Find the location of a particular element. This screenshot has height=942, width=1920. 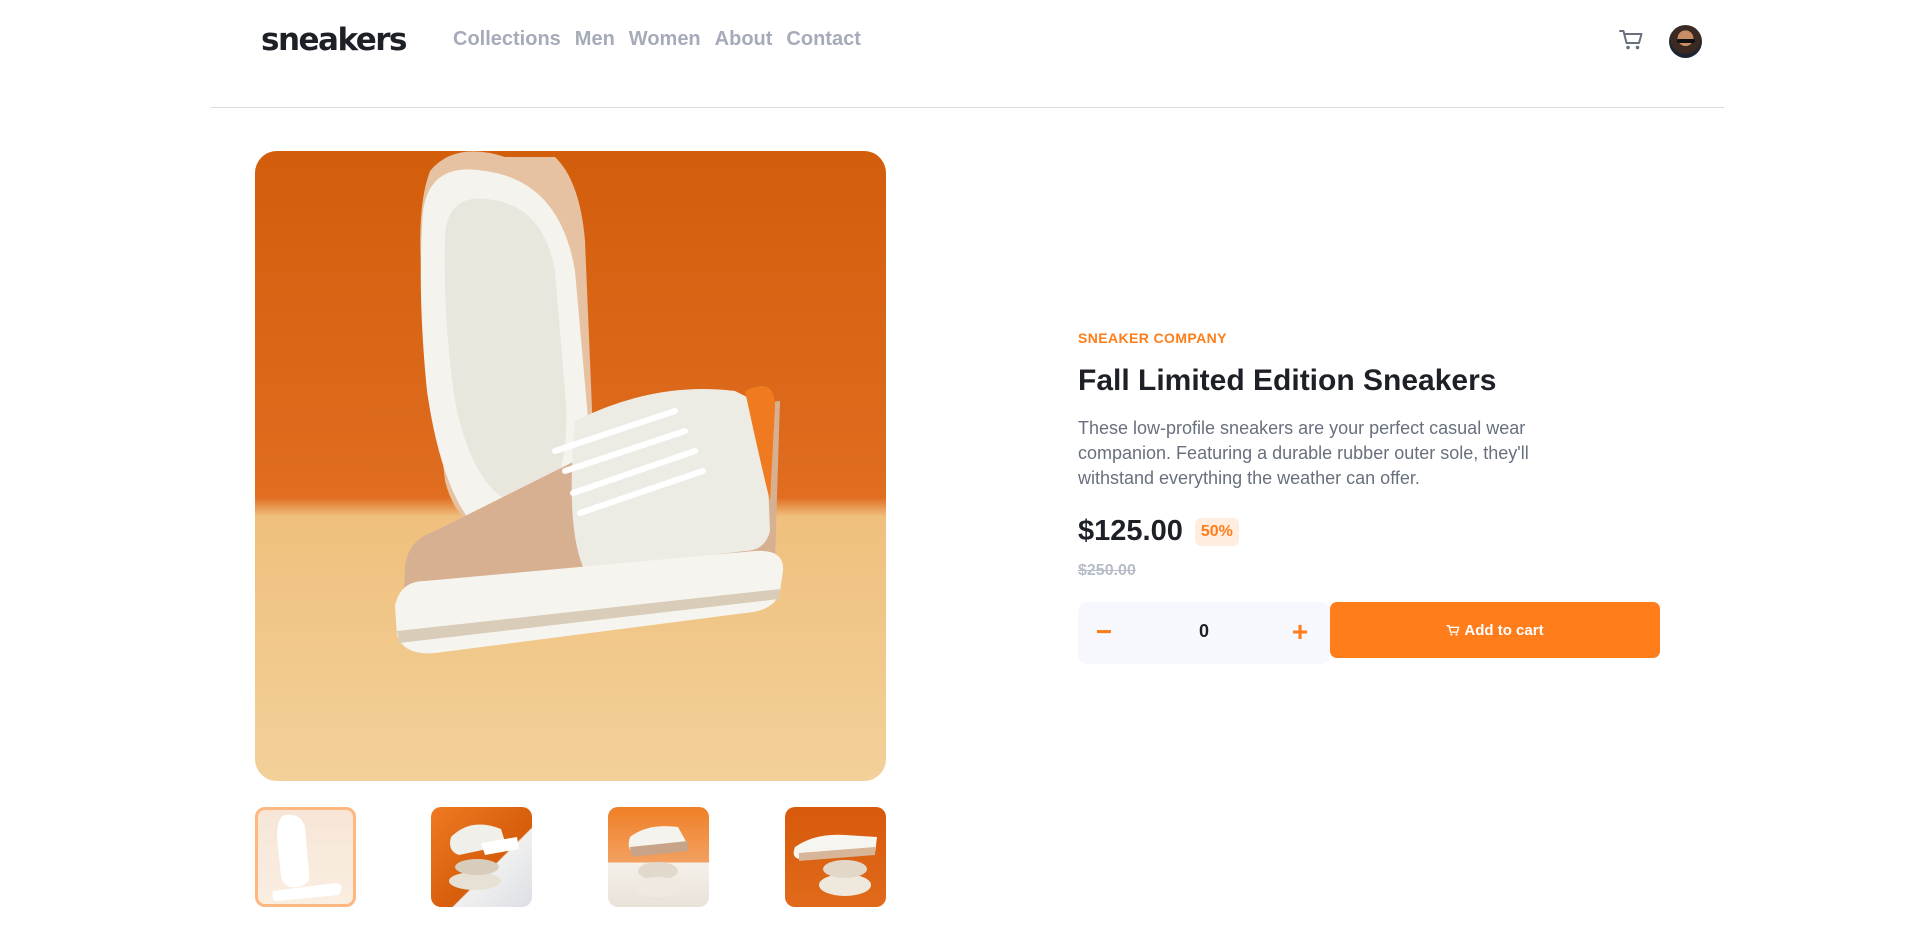

current-price: $125.00 is located at coordinates (1130, 531).